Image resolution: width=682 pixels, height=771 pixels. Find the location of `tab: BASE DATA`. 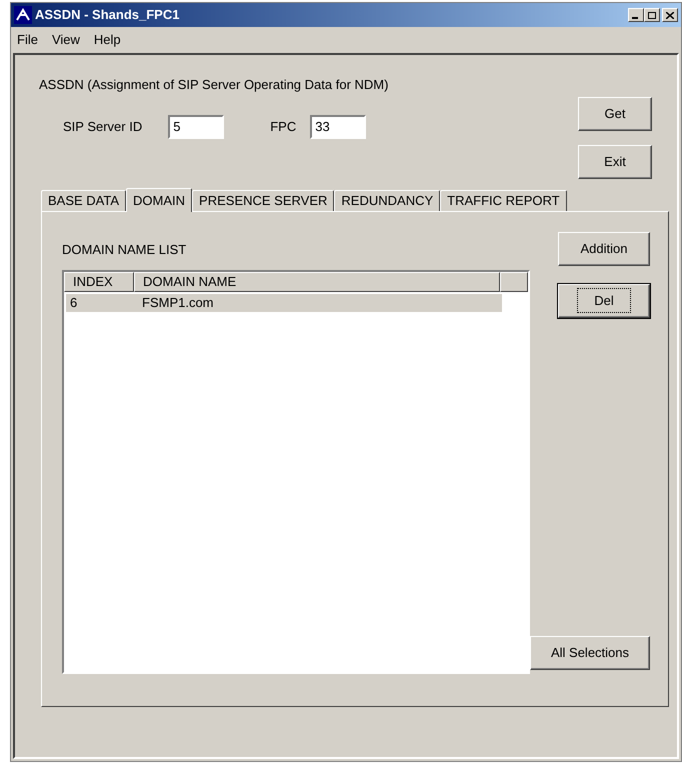

tab: BASE DATA is located at coordinates (83, 200).